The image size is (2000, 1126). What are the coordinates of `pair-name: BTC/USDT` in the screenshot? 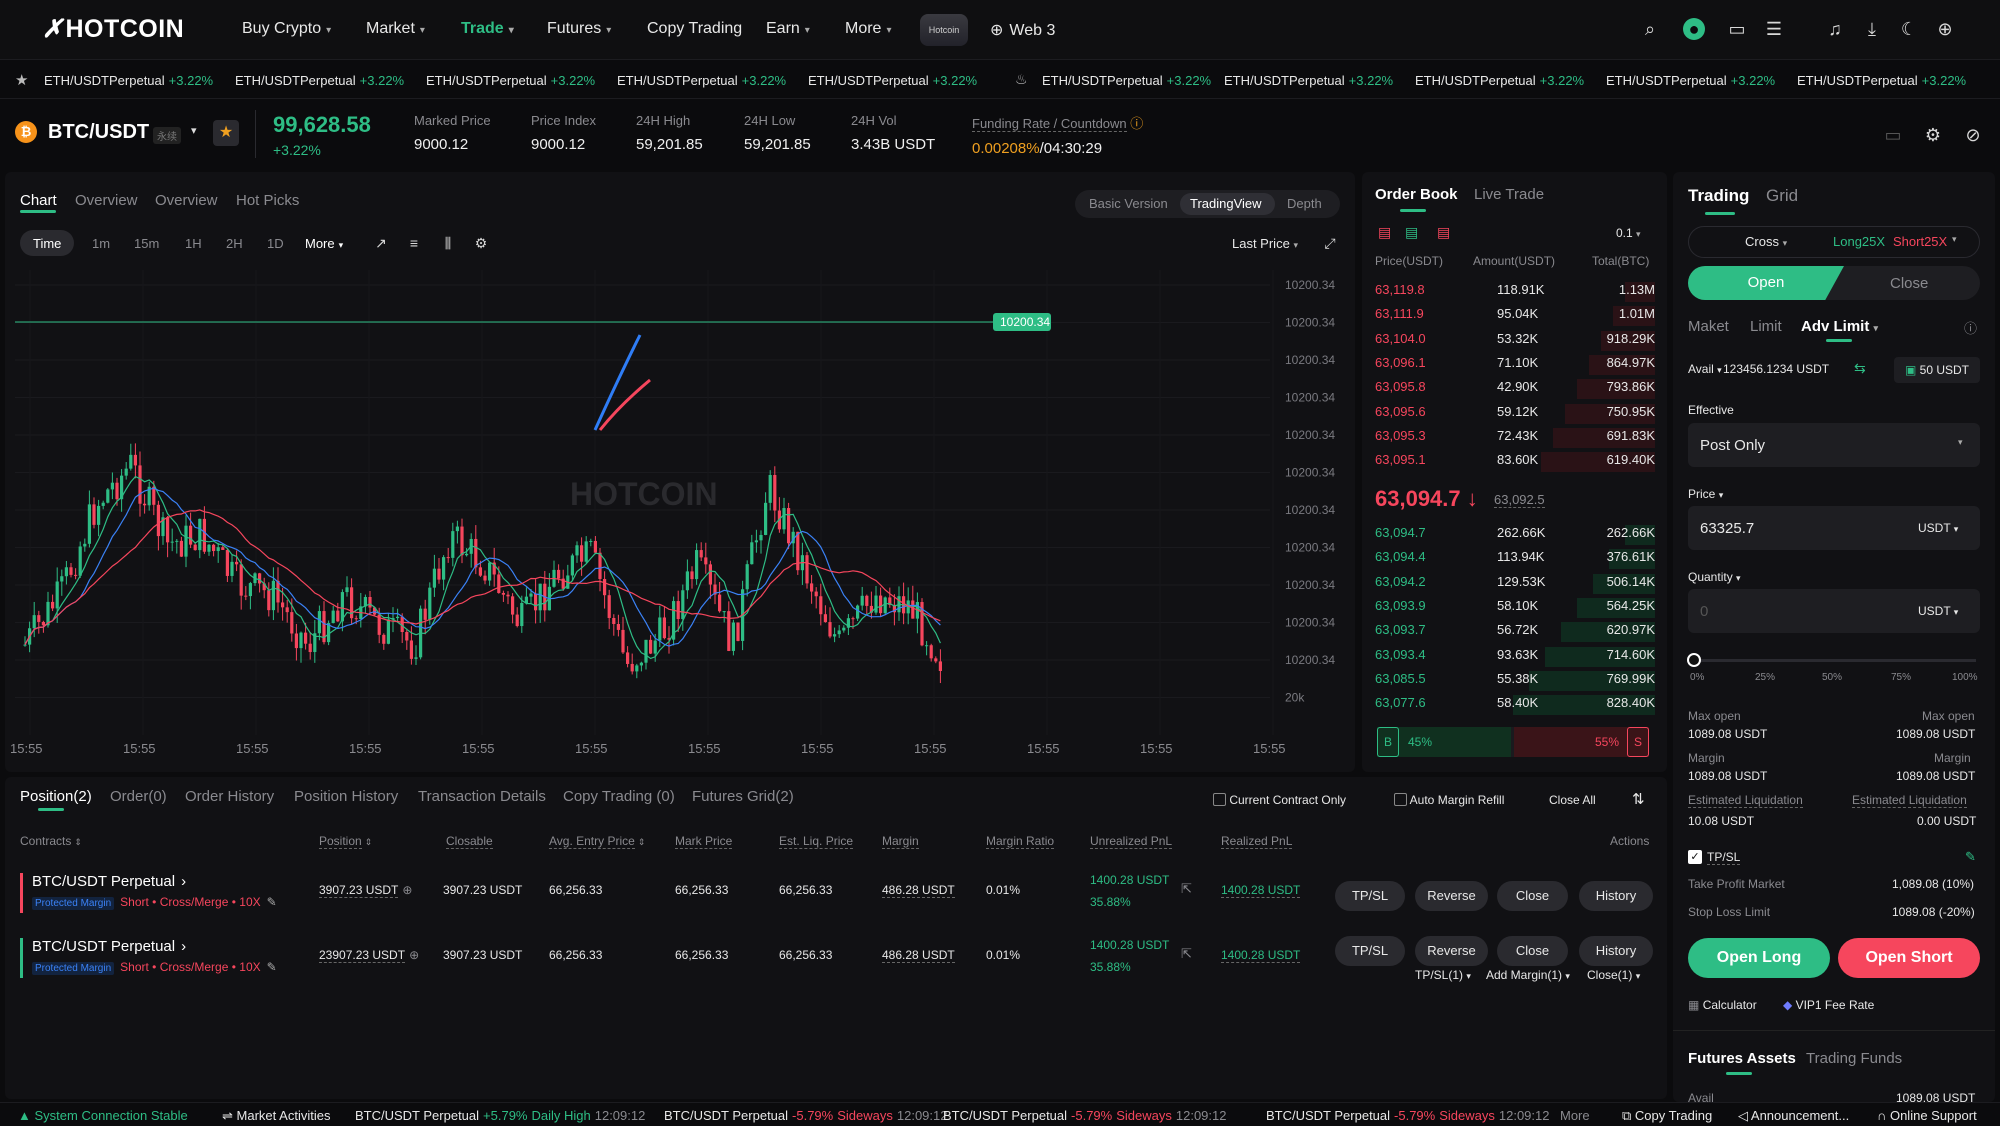 It's located at (98, 132).